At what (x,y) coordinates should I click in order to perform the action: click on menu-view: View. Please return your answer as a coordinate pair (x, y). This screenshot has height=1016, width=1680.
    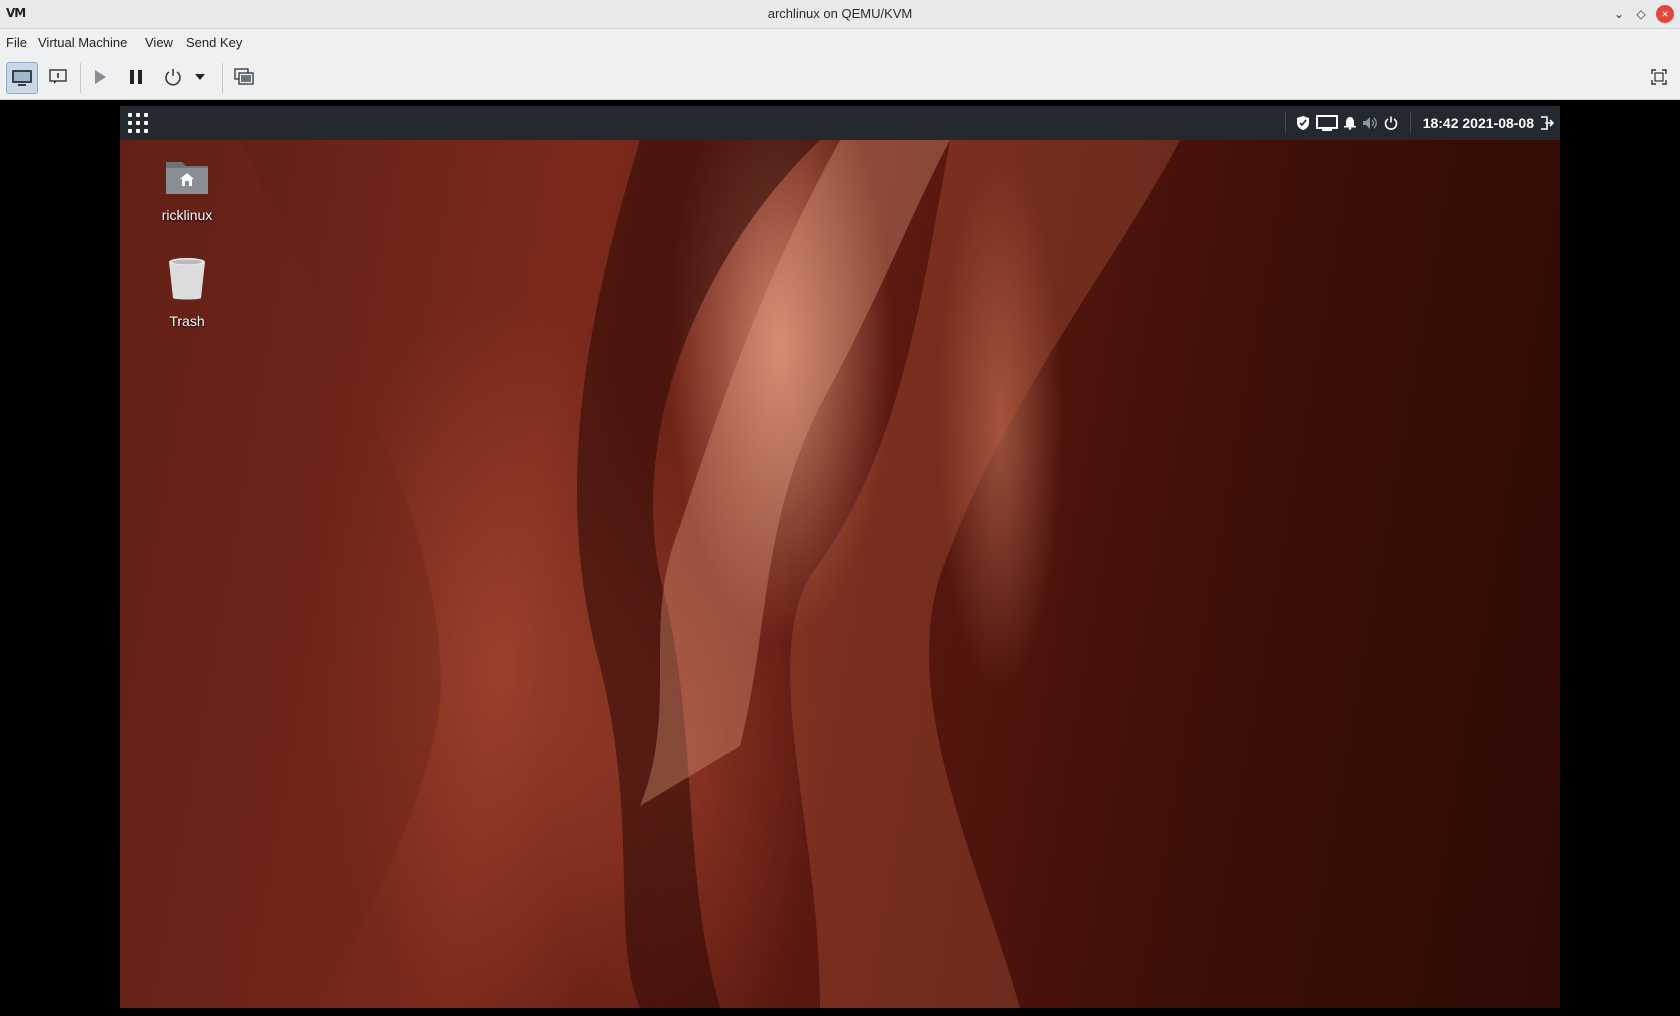
    Looking at the image, I should click on (159, 42).